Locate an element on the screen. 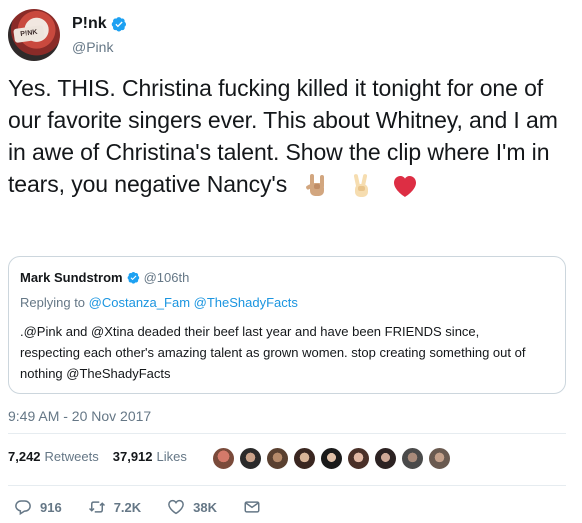 The image size is (582, 523). author-display-name: P!nk is located at coordinates (89, 24).